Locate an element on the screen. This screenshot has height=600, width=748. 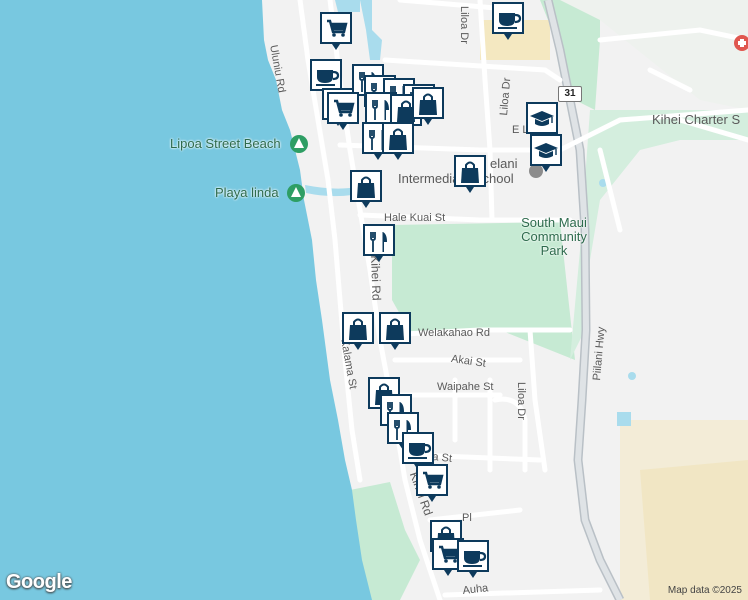
map-attribution: Map data ©2025 is located at coordinates (704, 590).